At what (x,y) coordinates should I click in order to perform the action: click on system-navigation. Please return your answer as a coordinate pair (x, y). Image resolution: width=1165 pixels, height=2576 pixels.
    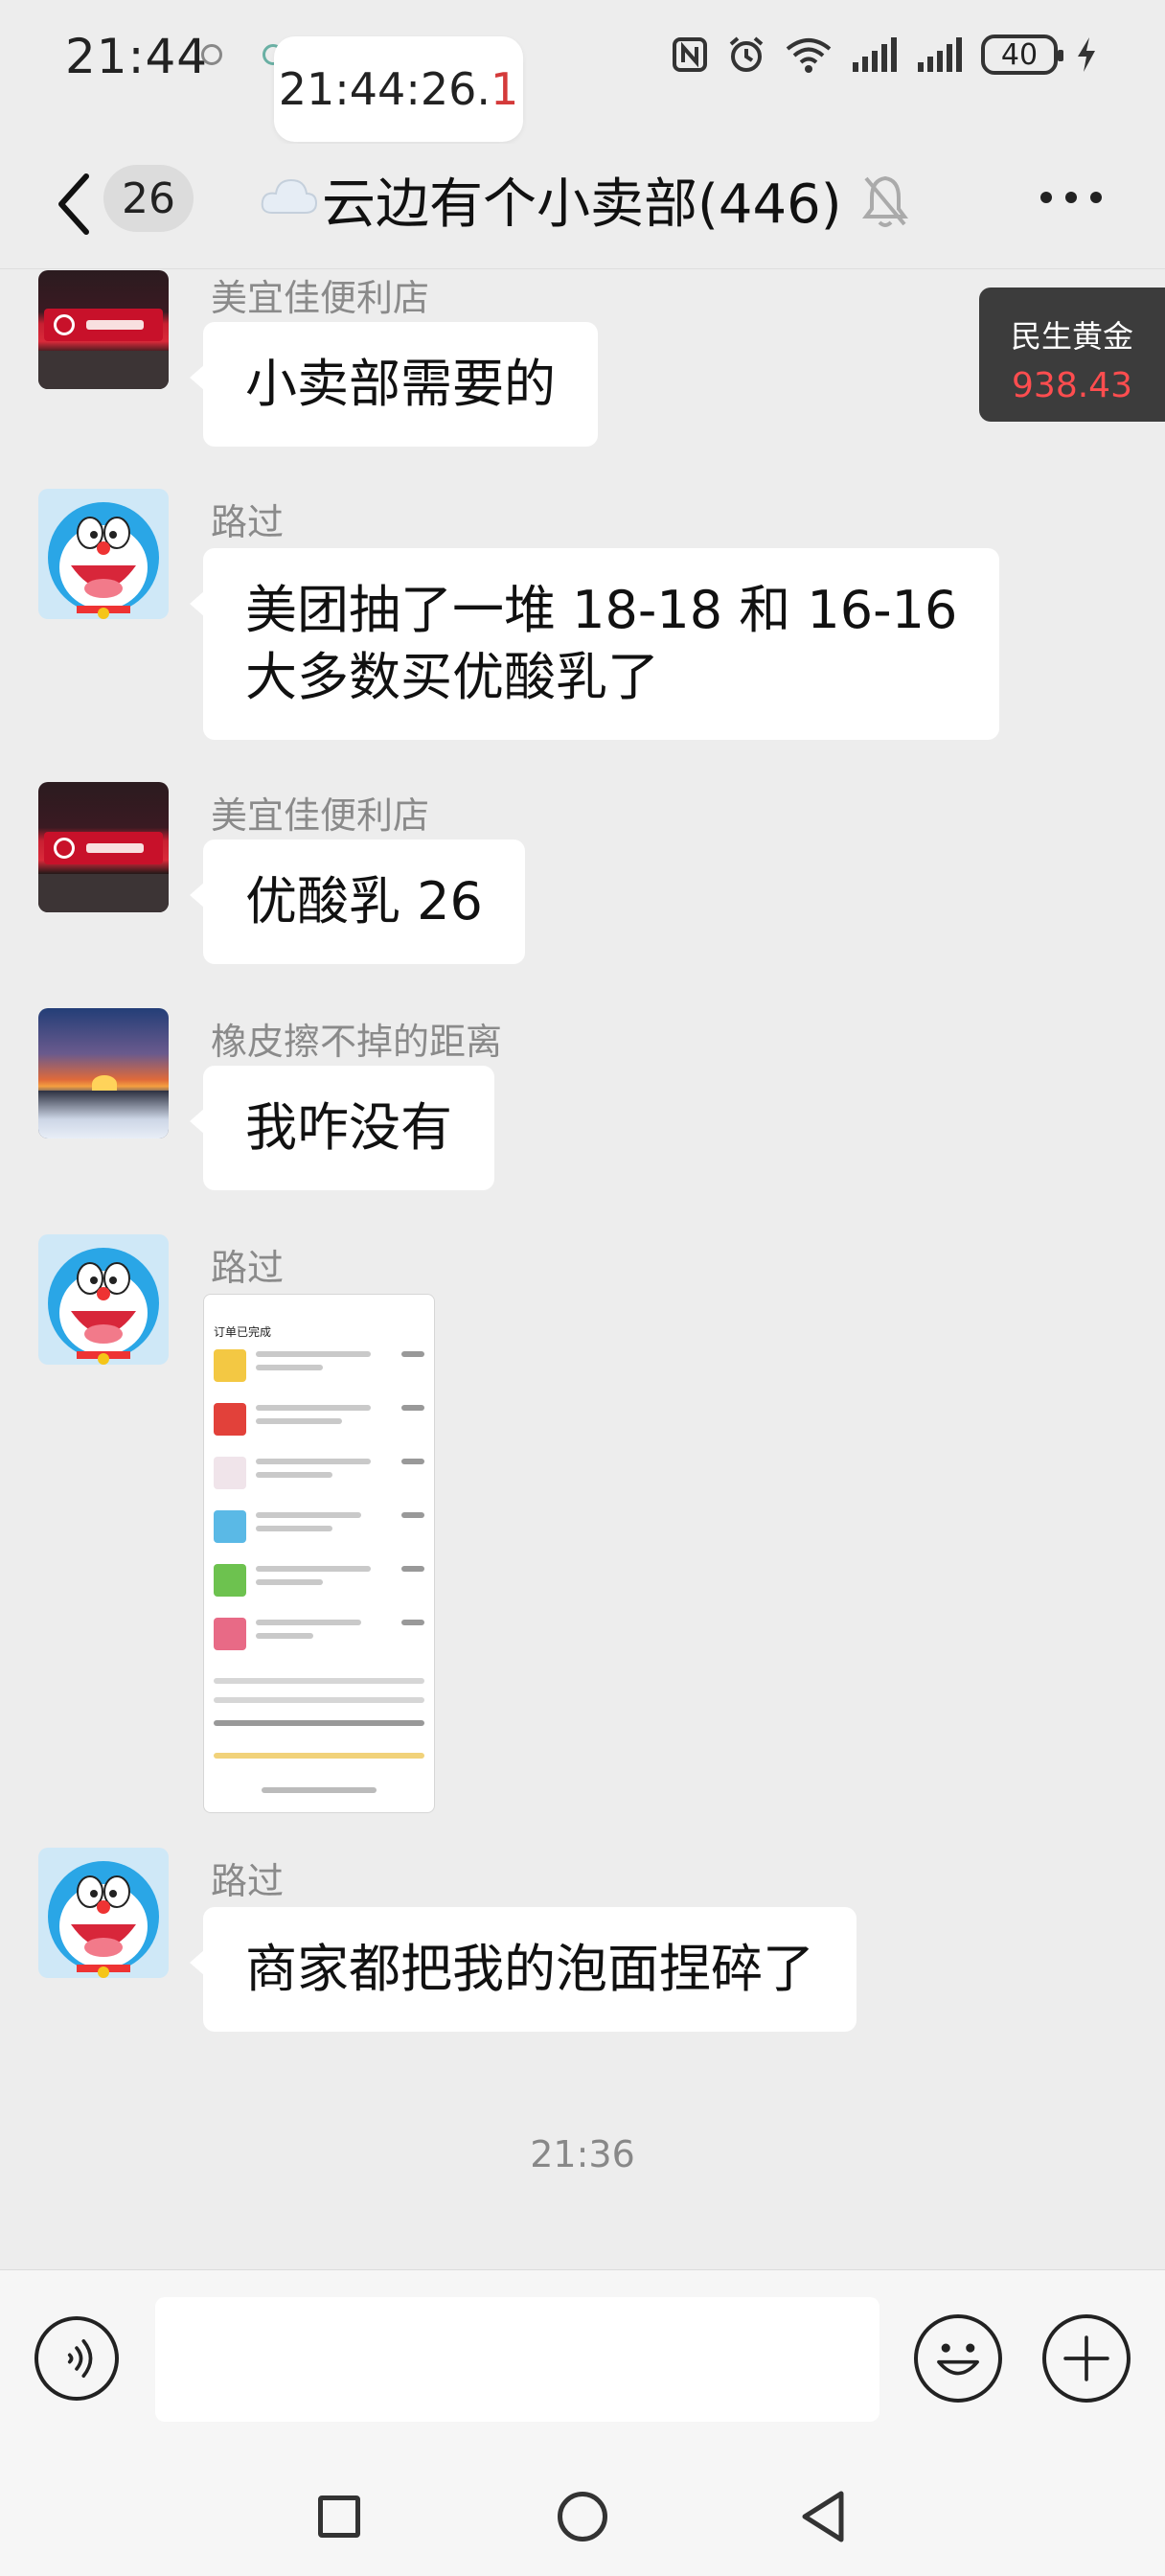
    Looking at the image, I should click on (582, 2513).